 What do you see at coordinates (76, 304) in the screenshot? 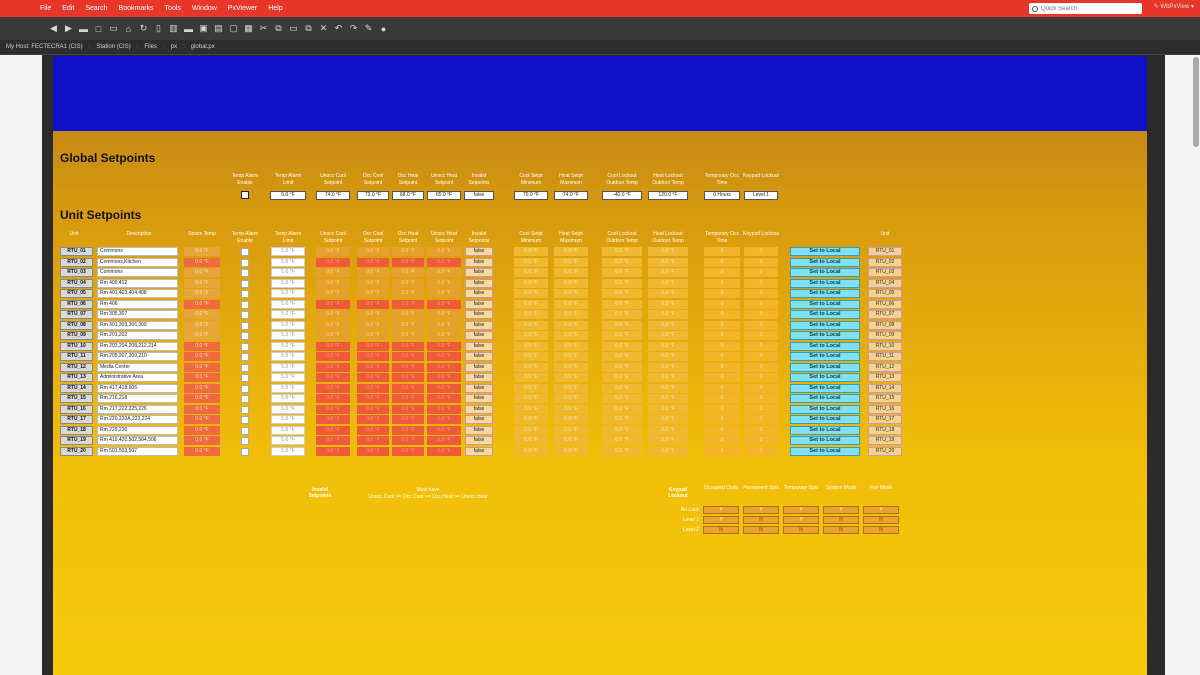
I see `unit-button: RTU_06` at bounding box center [76, 304].